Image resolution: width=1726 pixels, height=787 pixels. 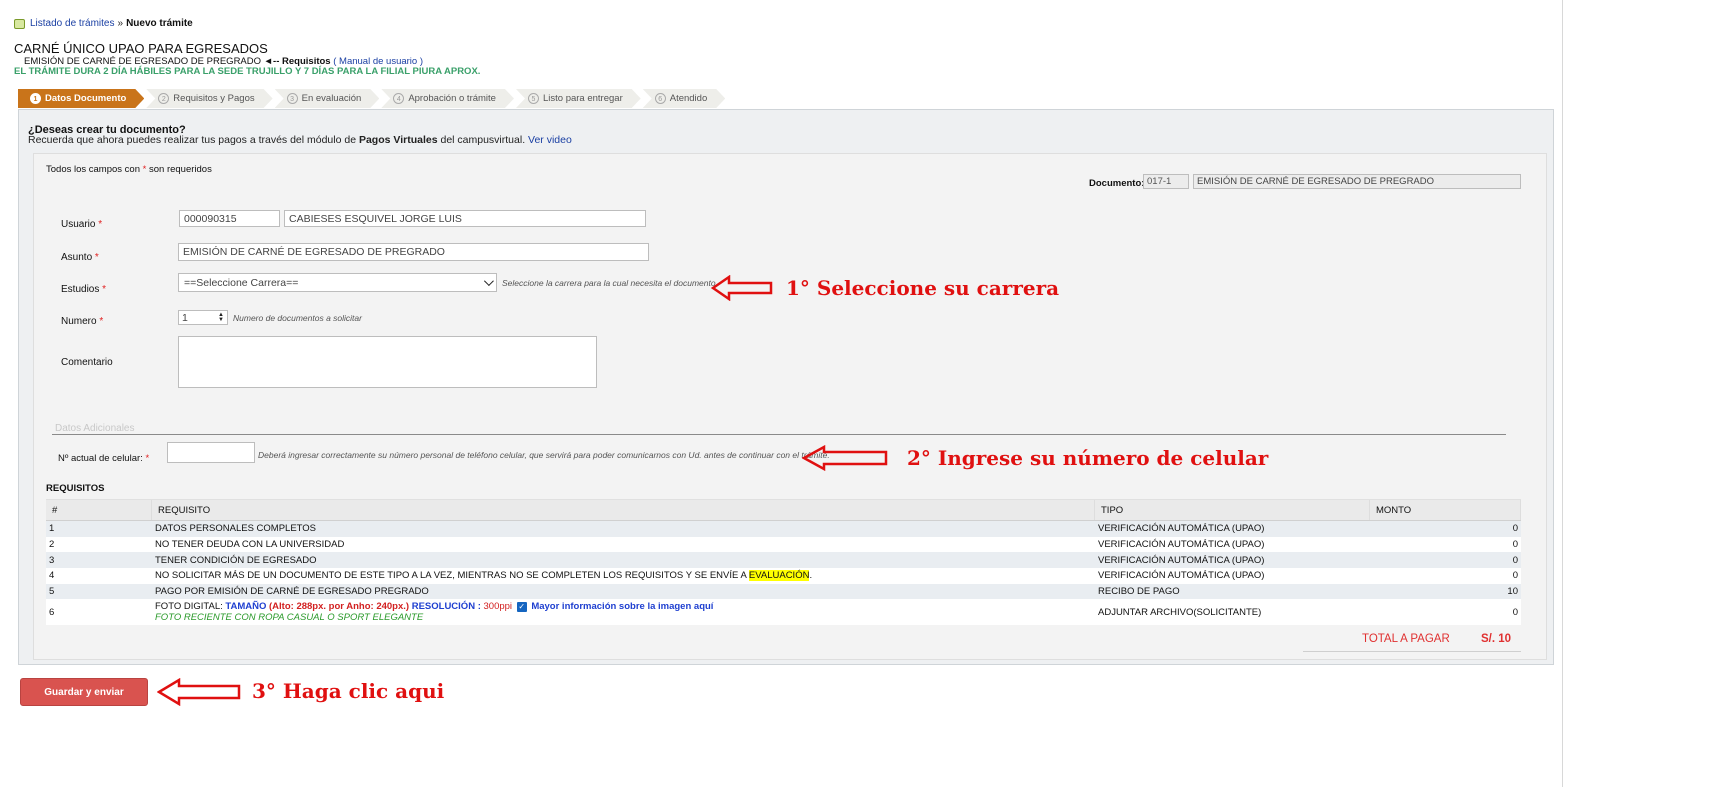 I want to click on usuario-name-field: CABIESES ESQUIVEL JORGE LUIS, so click(x=465, y=218).